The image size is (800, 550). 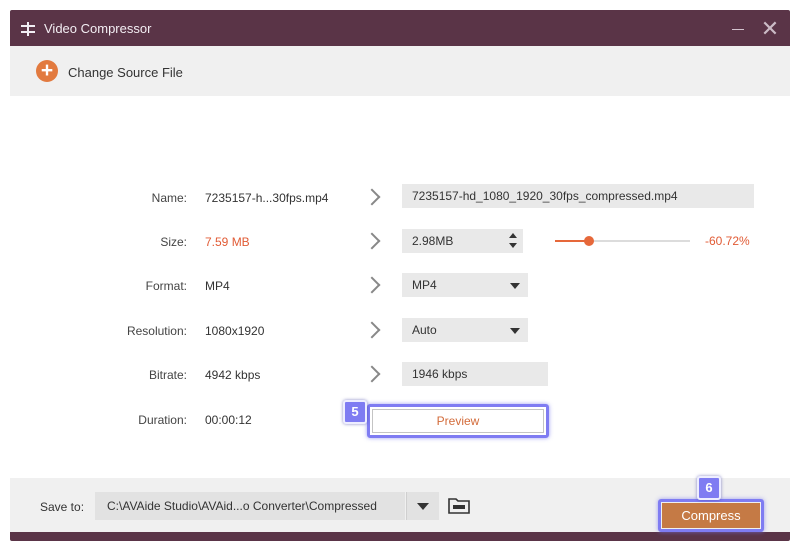 I want to click on title-bar: Video Compressor ✕, so click(x=400, y=28).